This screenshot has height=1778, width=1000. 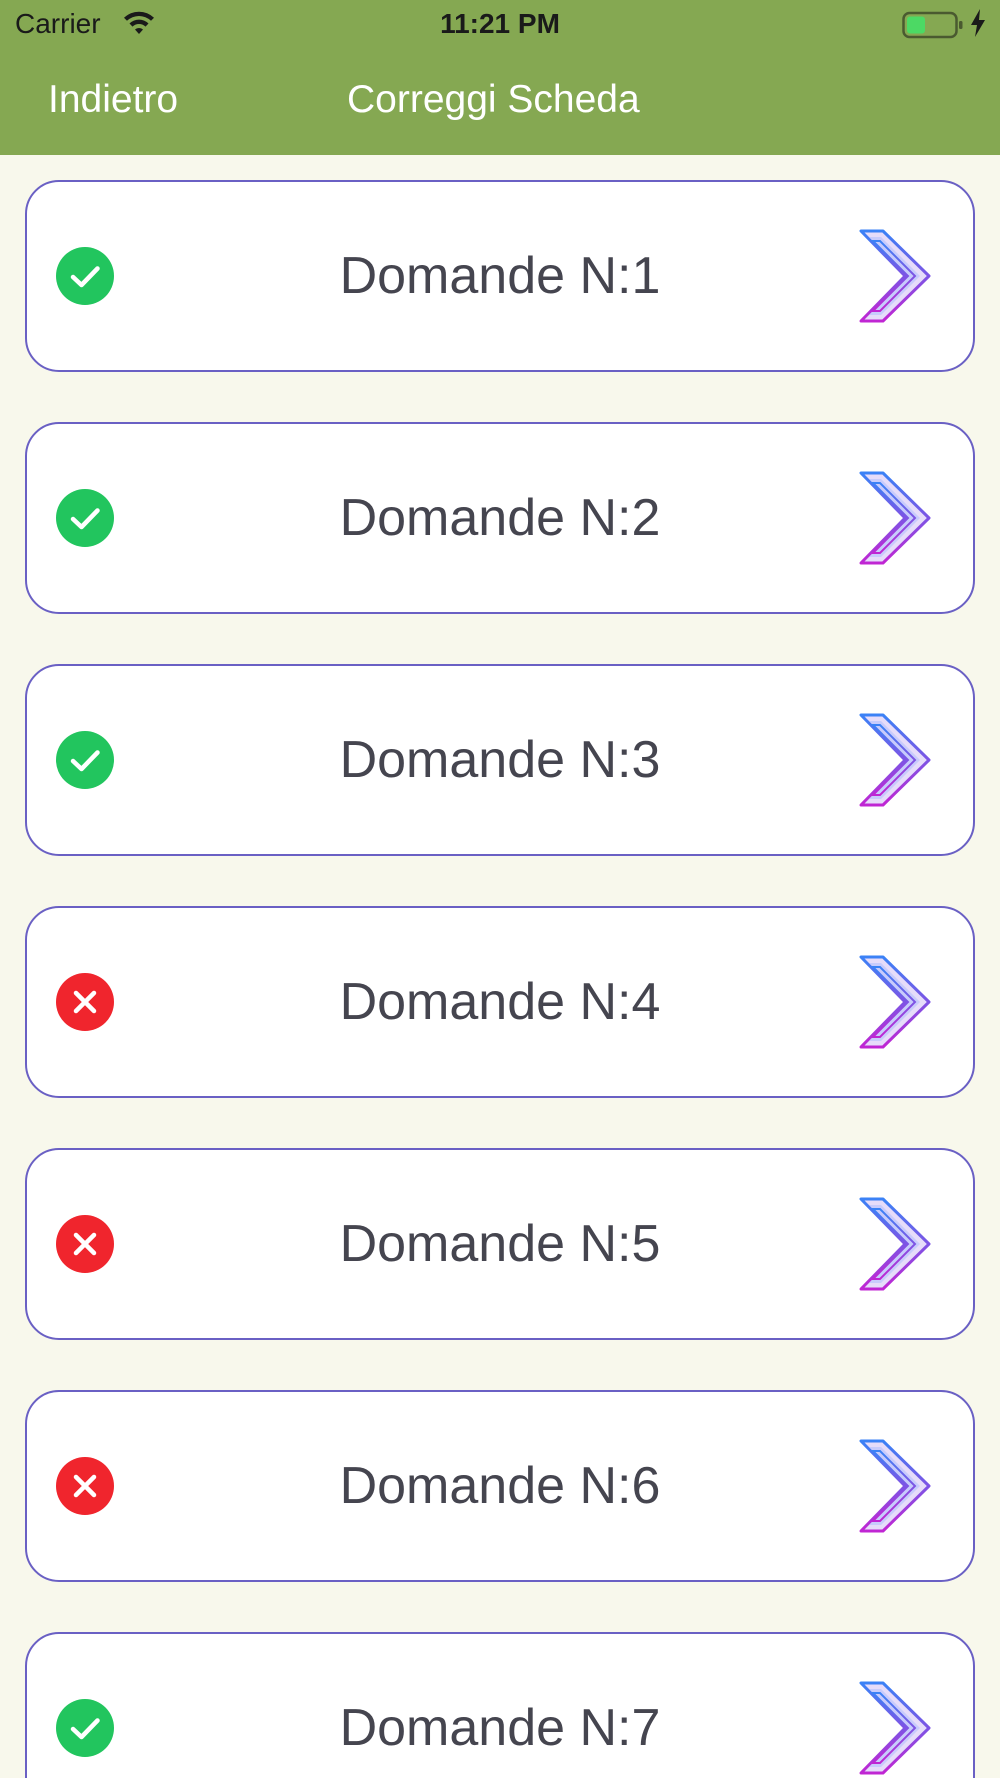 I want to click on question-row-7: Domande N:7, so click(x=500, y=1705).